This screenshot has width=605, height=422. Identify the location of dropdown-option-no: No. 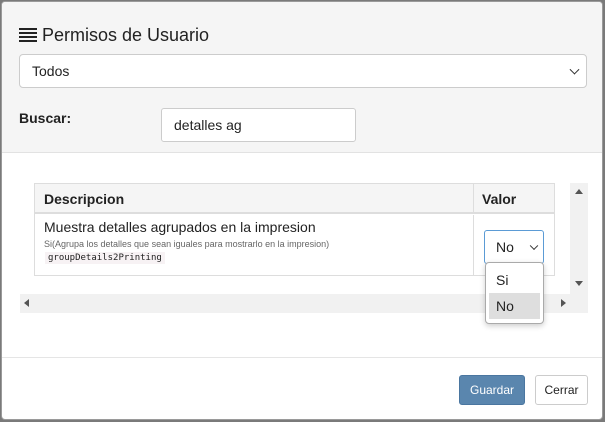
(514, 306).